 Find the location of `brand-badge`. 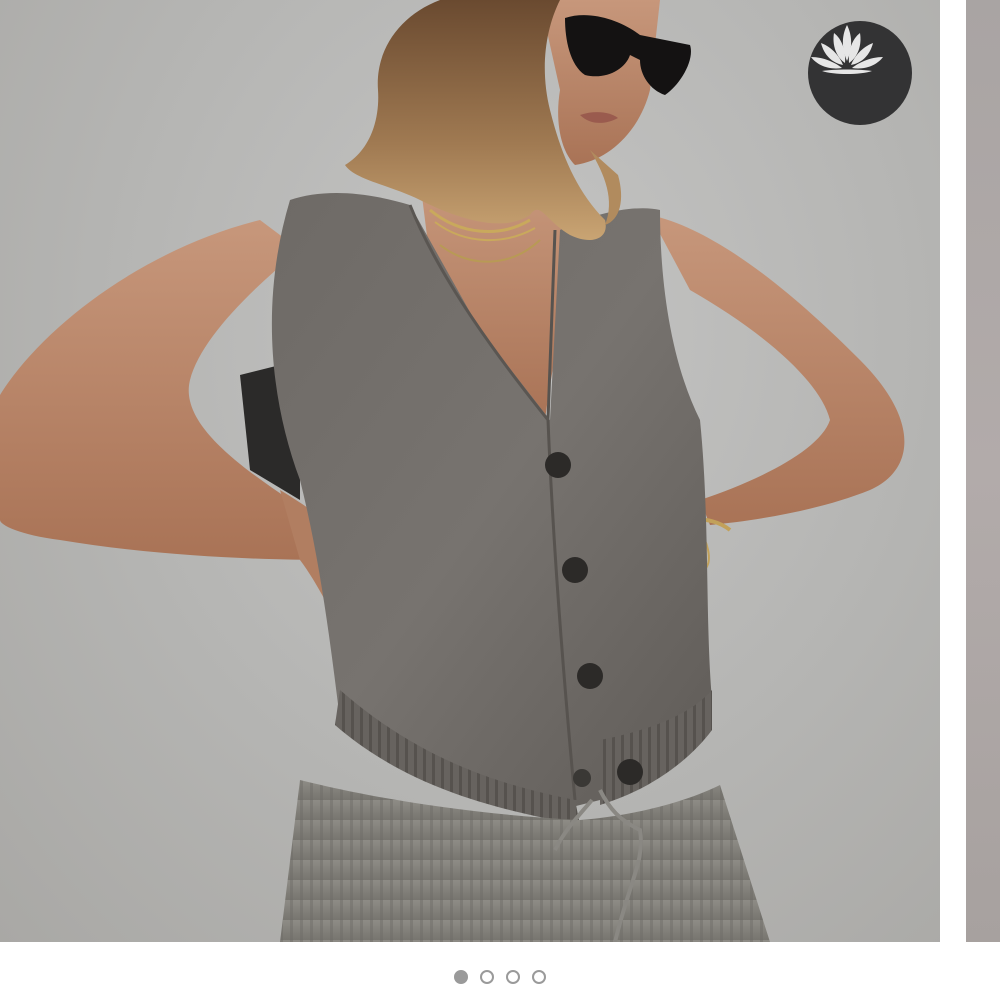

brand-badge is located at coordinates (860, 73).